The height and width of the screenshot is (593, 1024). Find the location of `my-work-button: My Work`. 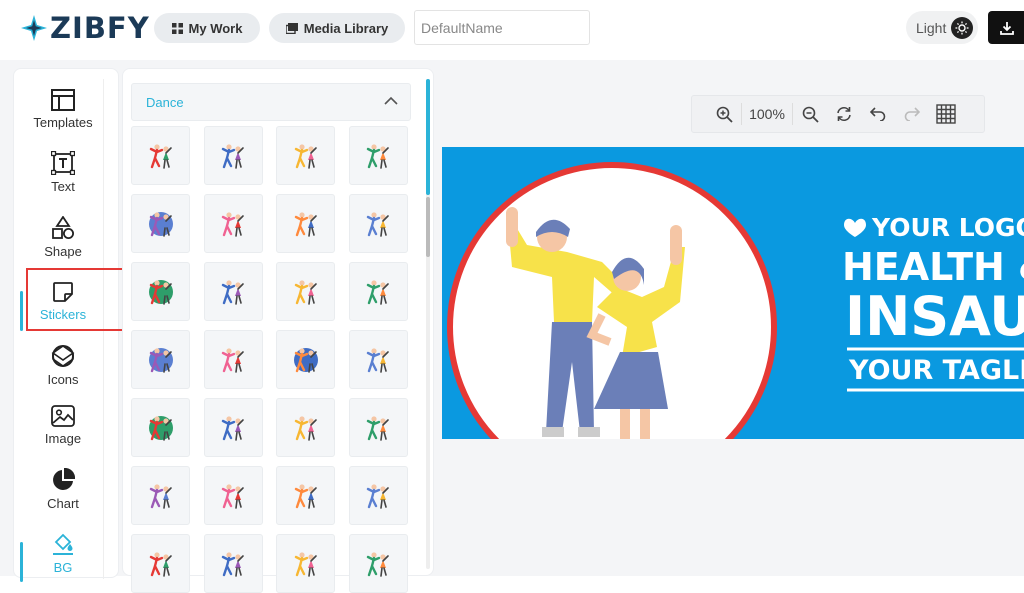

my-work-button: My Work is located at coordinates (207, 28).